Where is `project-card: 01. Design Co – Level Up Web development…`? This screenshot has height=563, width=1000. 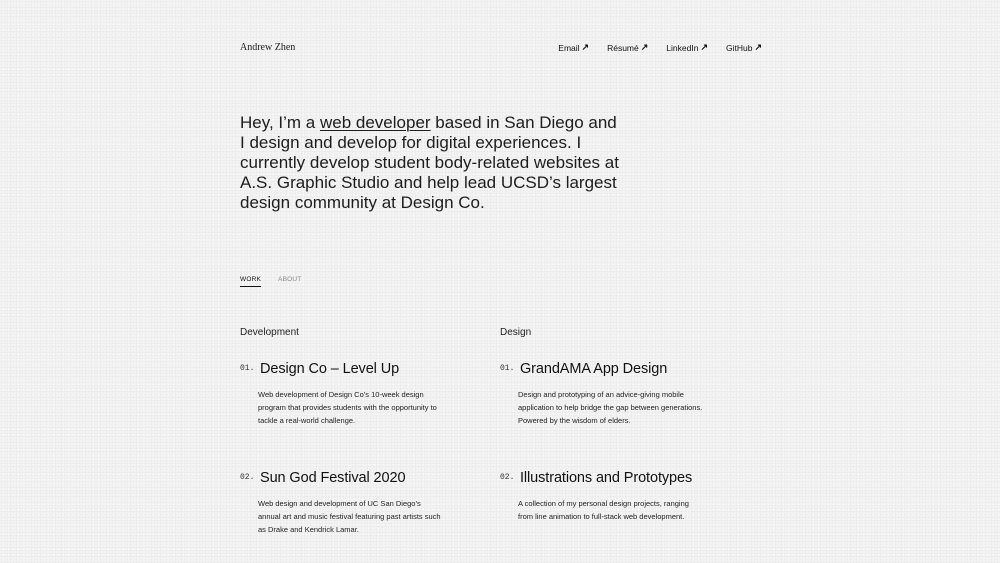
project-card: 01. Design Co – Level Up Web development… is located at coordinates (355, 394).